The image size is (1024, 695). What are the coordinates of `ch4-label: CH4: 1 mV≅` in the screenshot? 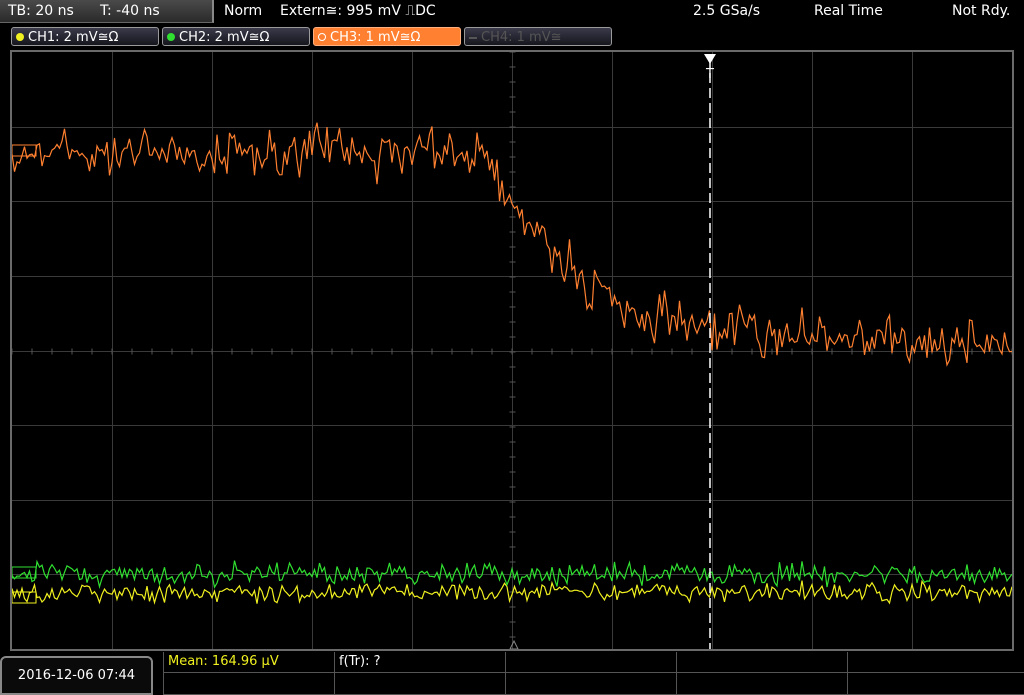 It's located at (521, 37).